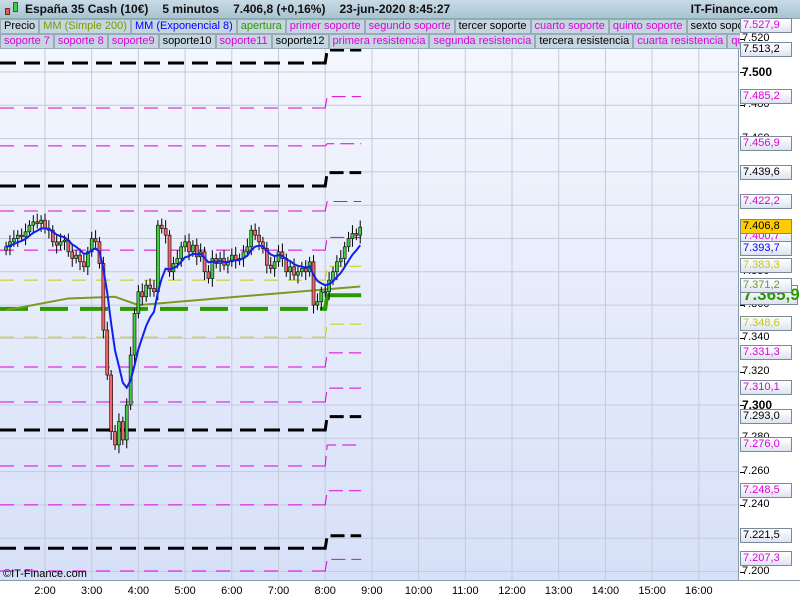 This screenshot has height=600, width=800. Describe the element at coordinates (80, 41) in the screenshot. I see `legend-item: soporte 8` at that location.